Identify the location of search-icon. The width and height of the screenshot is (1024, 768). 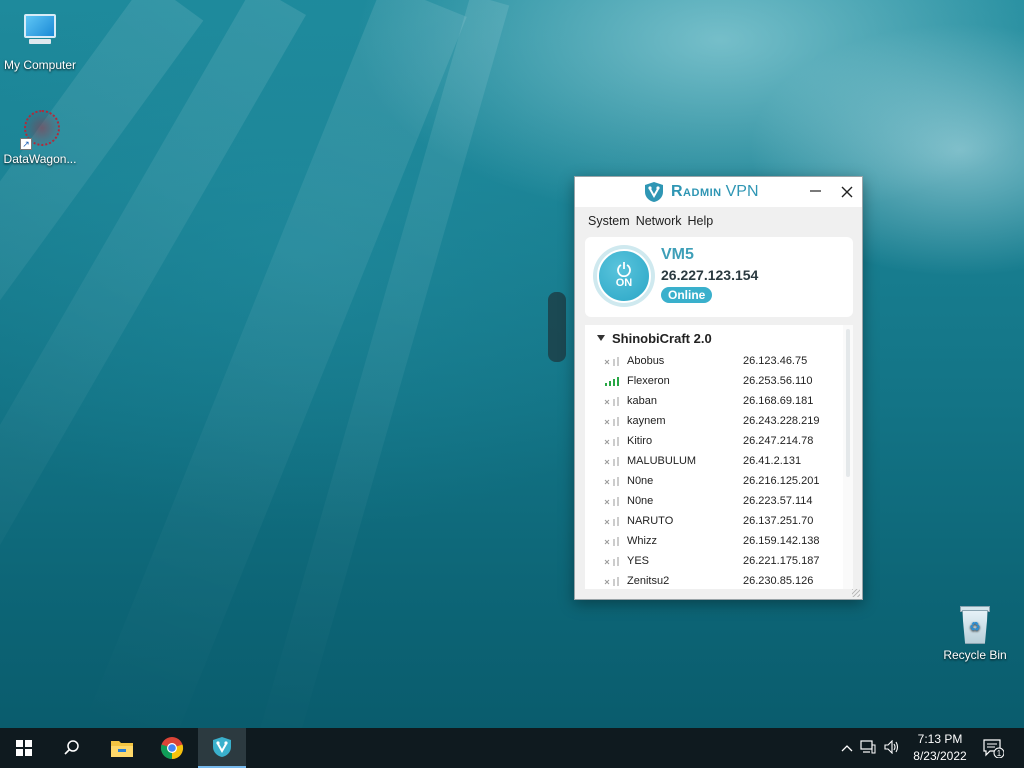
(71, 747).